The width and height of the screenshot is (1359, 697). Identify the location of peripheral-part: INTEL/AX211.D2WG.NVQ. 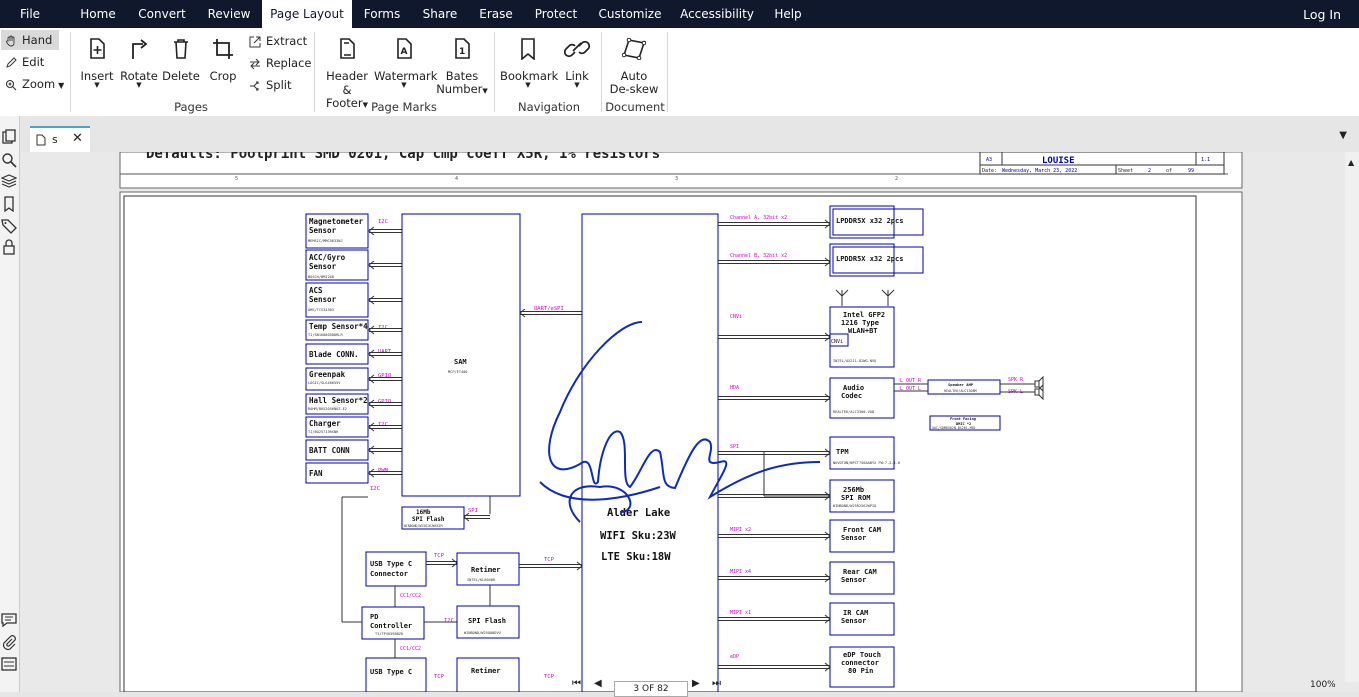
(854, 361).